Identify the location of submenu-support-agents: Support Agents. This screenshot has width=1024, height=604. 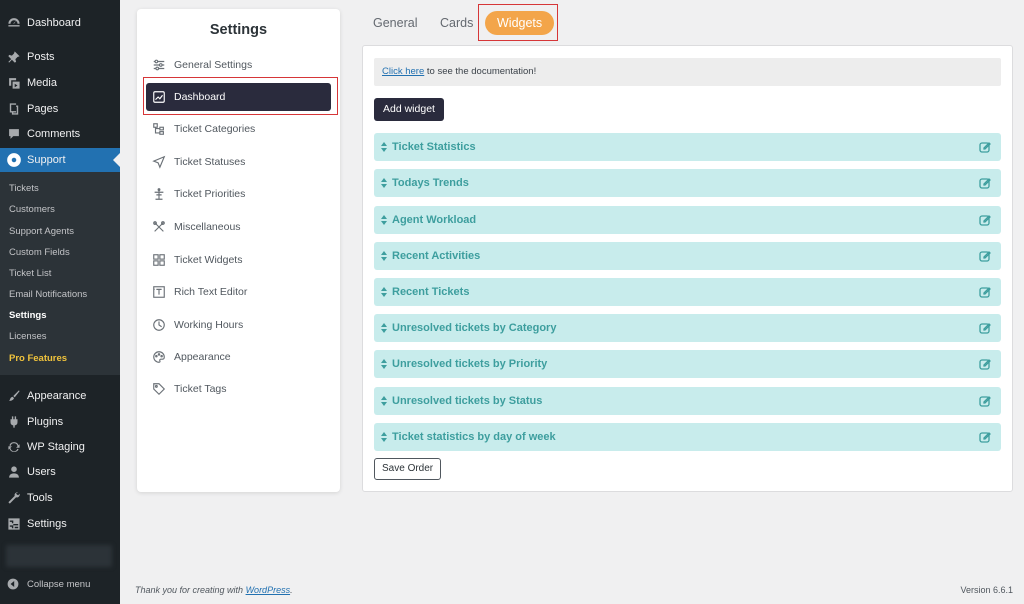
(41, 231).